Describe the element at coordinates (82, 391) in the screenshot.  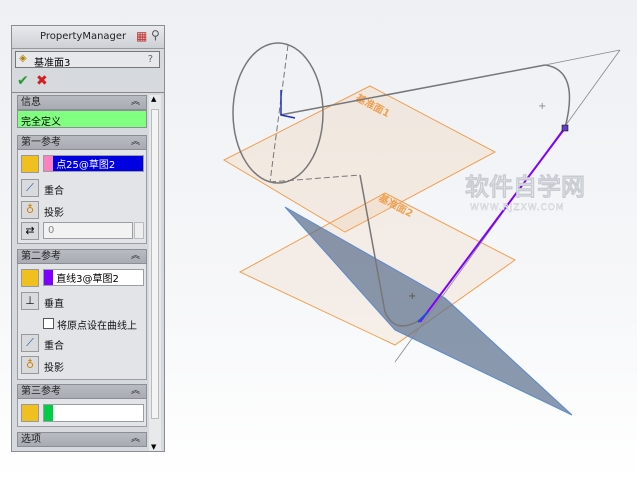
I see `section-third-reference: 第三参考 ︽` at that location.